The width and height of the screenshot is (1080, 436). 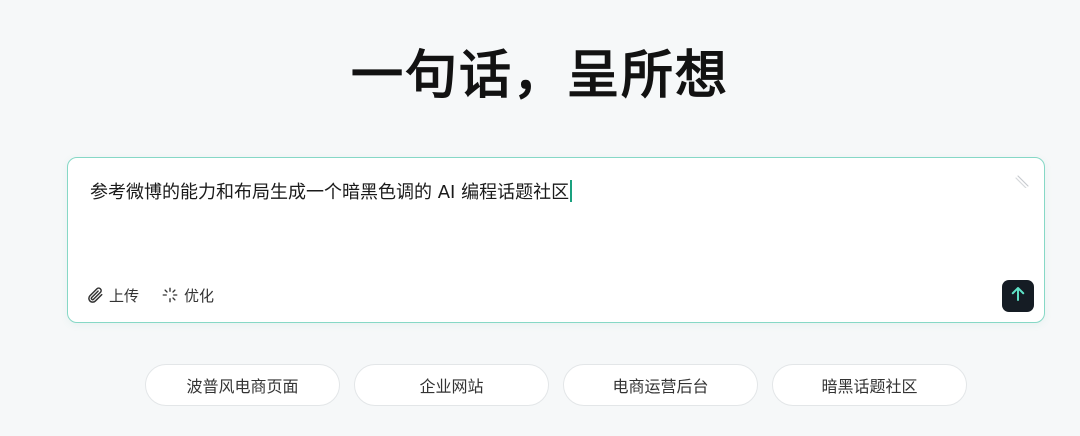 What do you see at coordinates (556, 385) in the screenshot?
I see `suggestion-chips: 波普风电商页面 企业网站 电商运营后台 暗黑话题社区` at bounding box center [556, 385].